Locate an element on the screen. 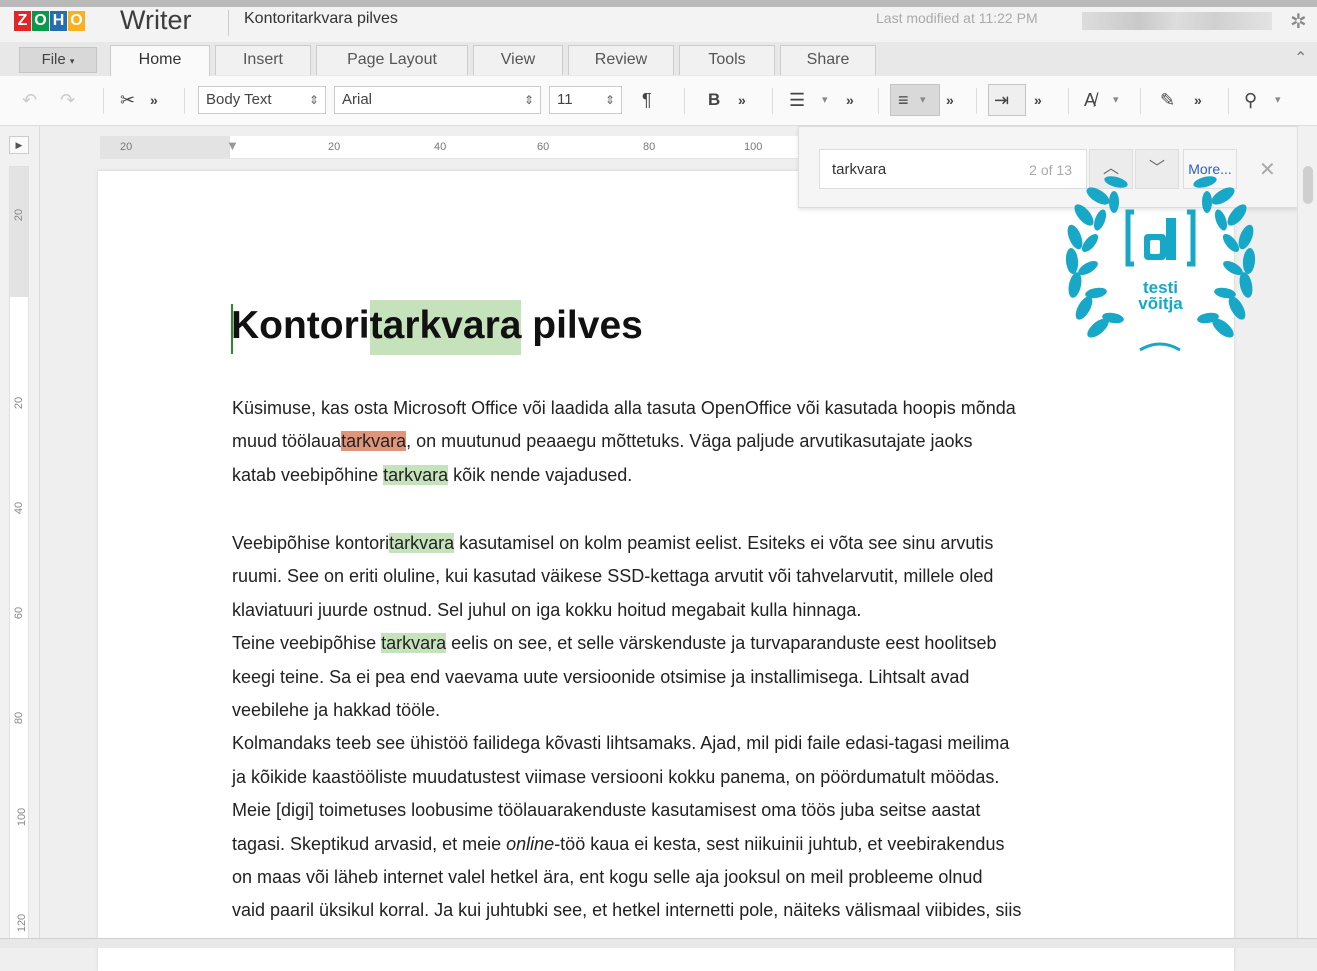 Image resolution: width=1317 pixels, height=971 pixels. laurel-right is located at coordinates (1224, 257).